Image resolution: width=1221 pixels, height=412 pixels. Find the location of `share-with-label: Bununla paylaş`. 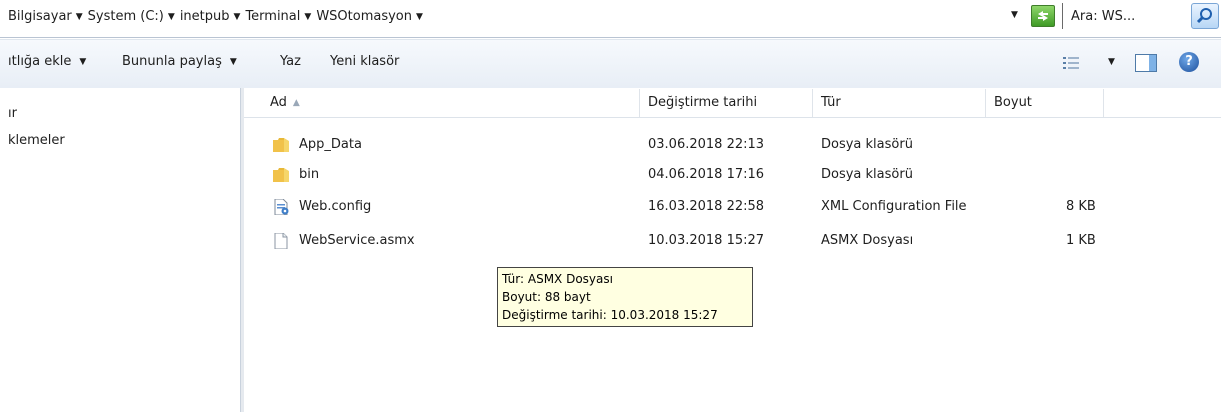

share-with-label: Bununla paylaş is located at coordinates (172, 61).